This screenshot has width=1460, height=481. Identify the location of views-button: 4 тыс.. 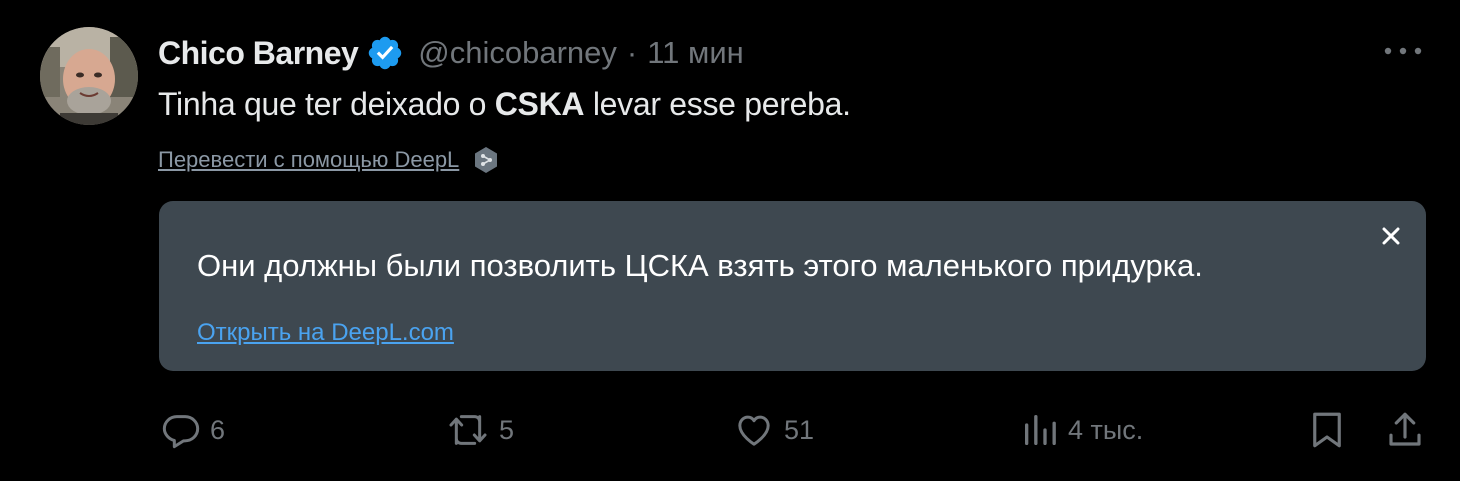
(1081, 430).